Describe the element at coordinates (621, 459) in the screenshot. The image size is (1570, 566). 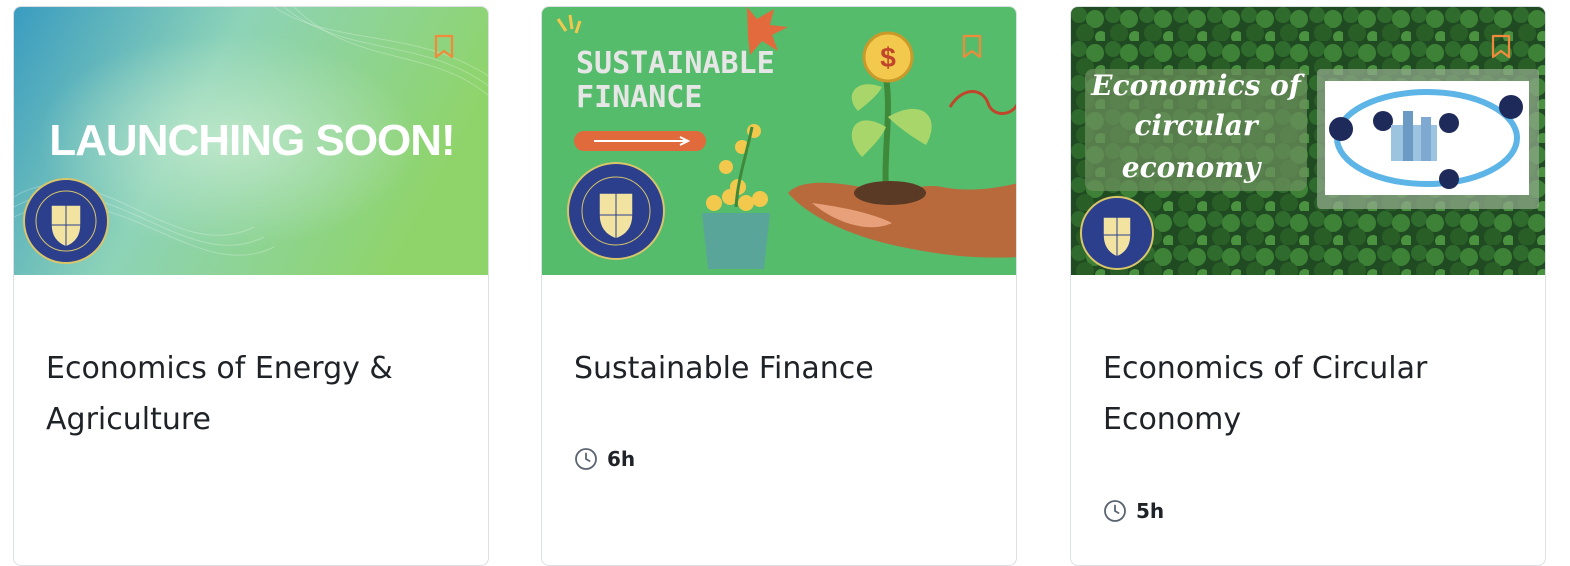
I see `duration-label: 6h` at that location.